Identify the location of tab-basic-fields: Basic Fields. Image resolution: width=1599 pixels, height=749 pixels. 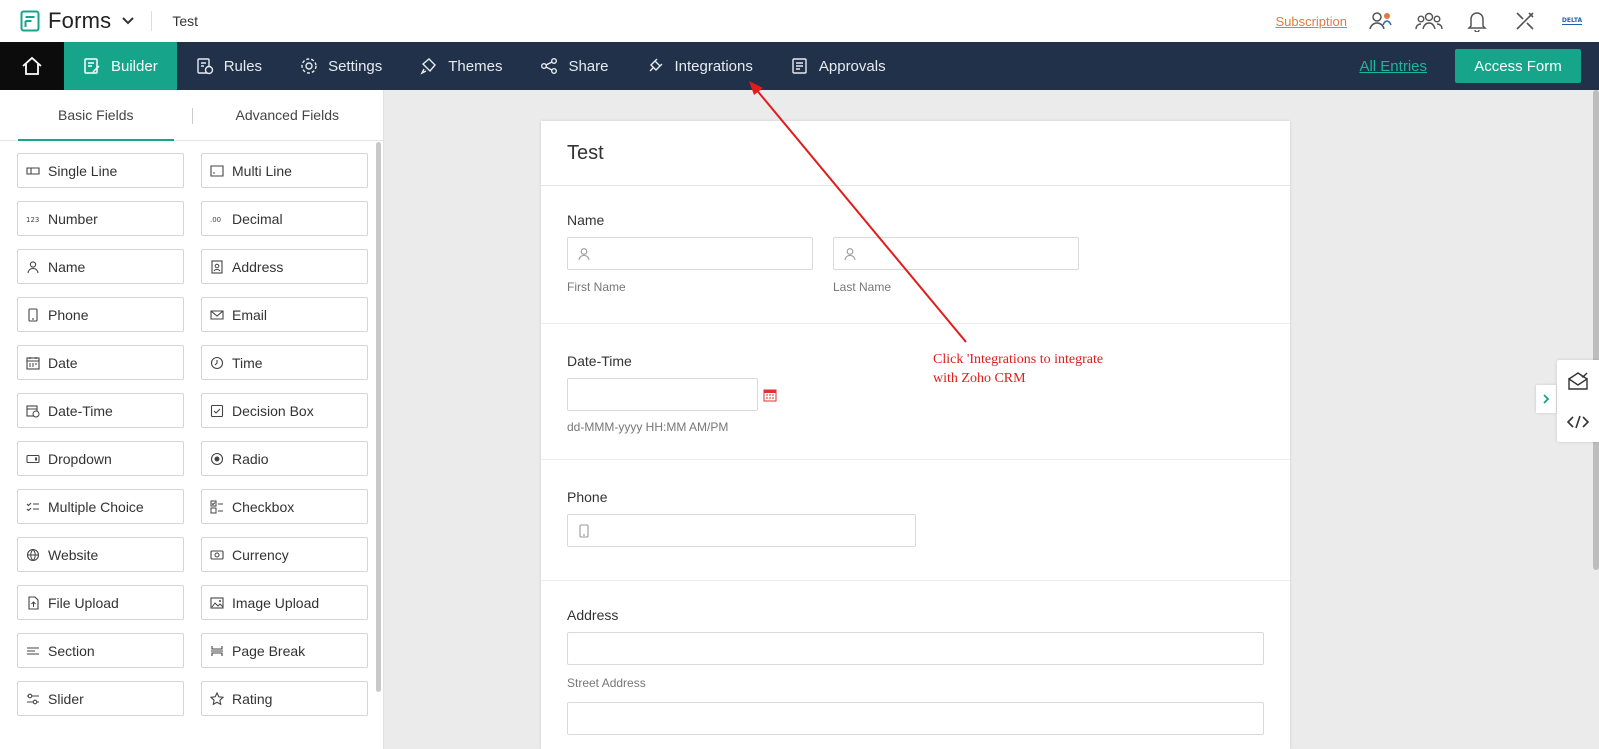
(96, 115).